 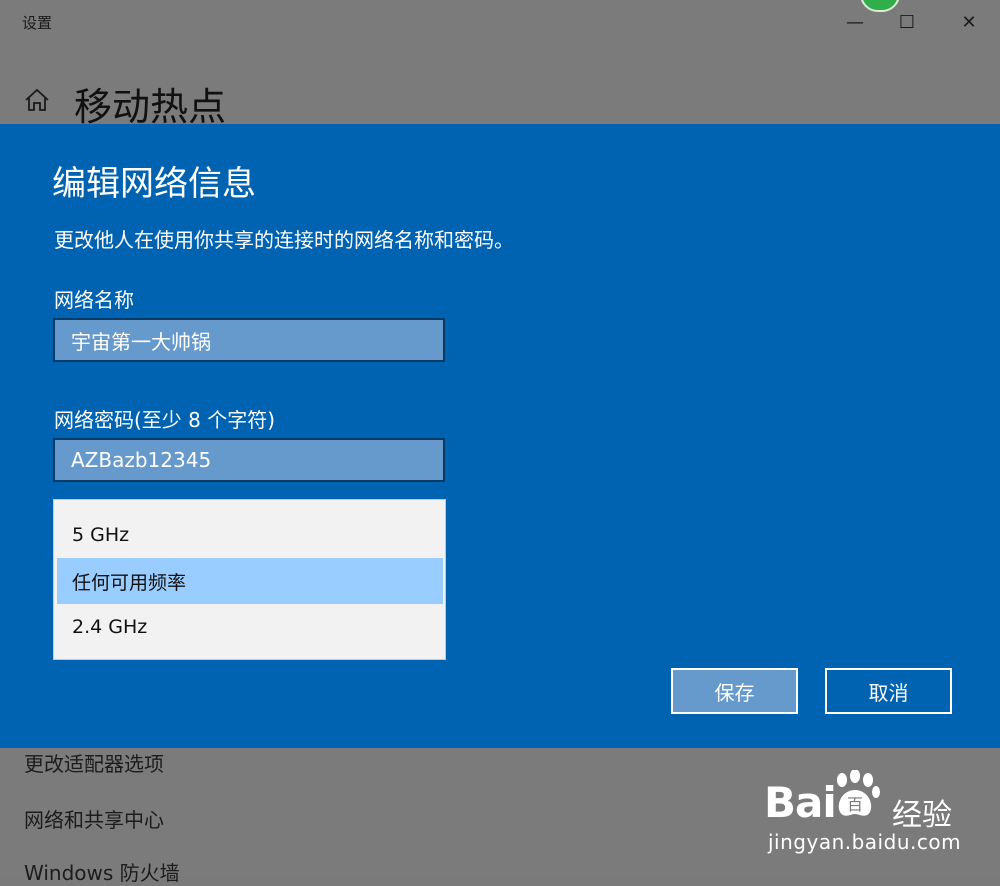 I want to click on watermark-brand-left: Bai, so click(x=800, y=802).